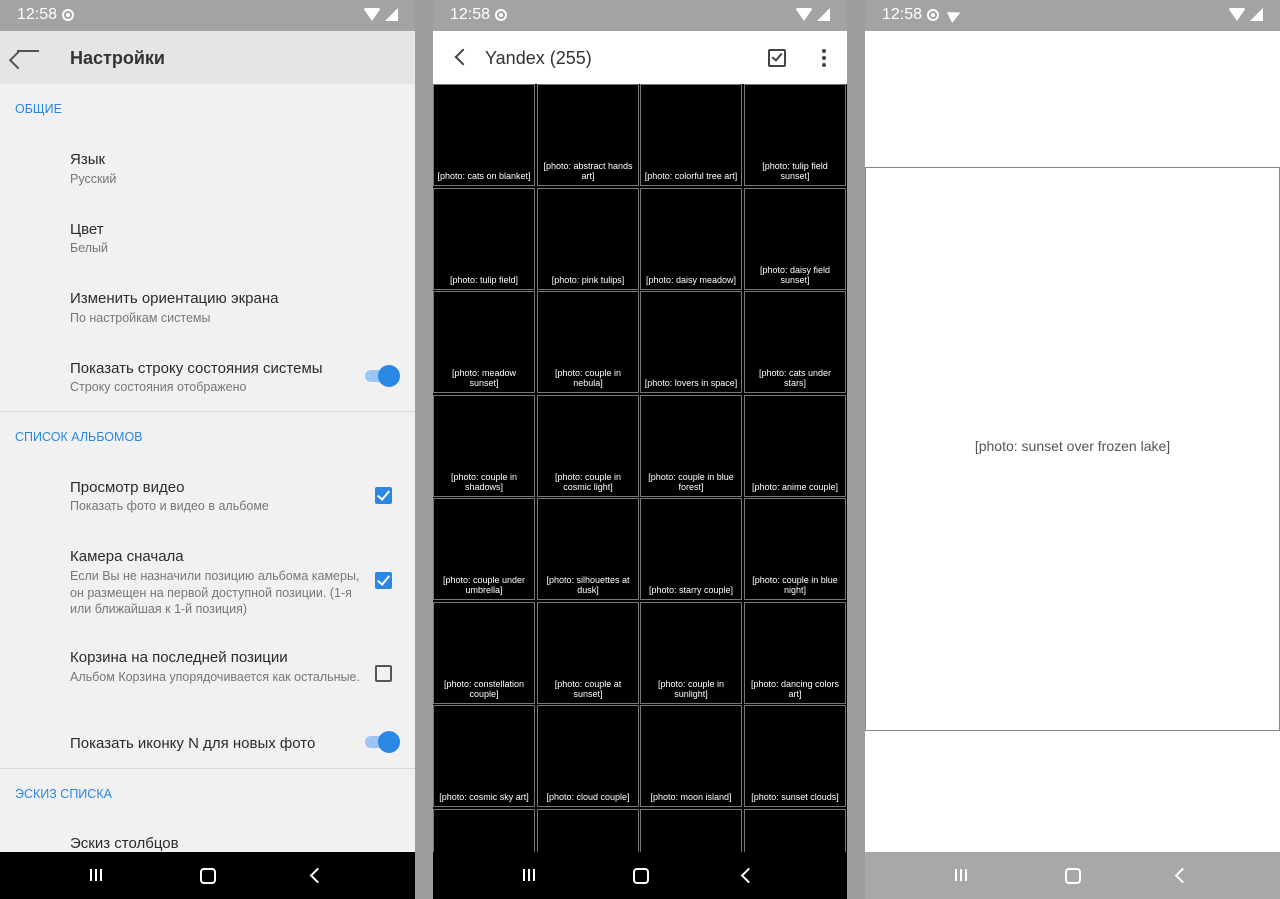  Describe the element at coordinates (588, 585) in the screenshot. I see `photo-thumbnail-label: [photo: silhouettes at dusk]` at that location.